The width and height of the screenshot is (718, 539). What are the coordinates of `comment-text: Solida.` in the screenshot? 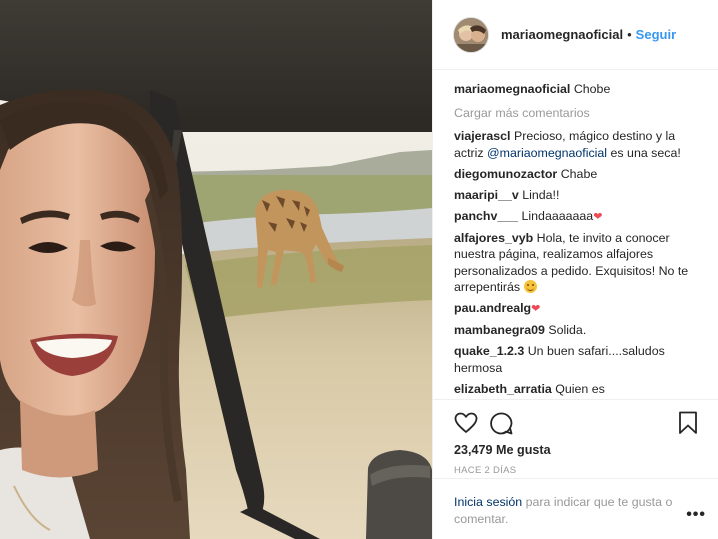 It's located at (567, 330).